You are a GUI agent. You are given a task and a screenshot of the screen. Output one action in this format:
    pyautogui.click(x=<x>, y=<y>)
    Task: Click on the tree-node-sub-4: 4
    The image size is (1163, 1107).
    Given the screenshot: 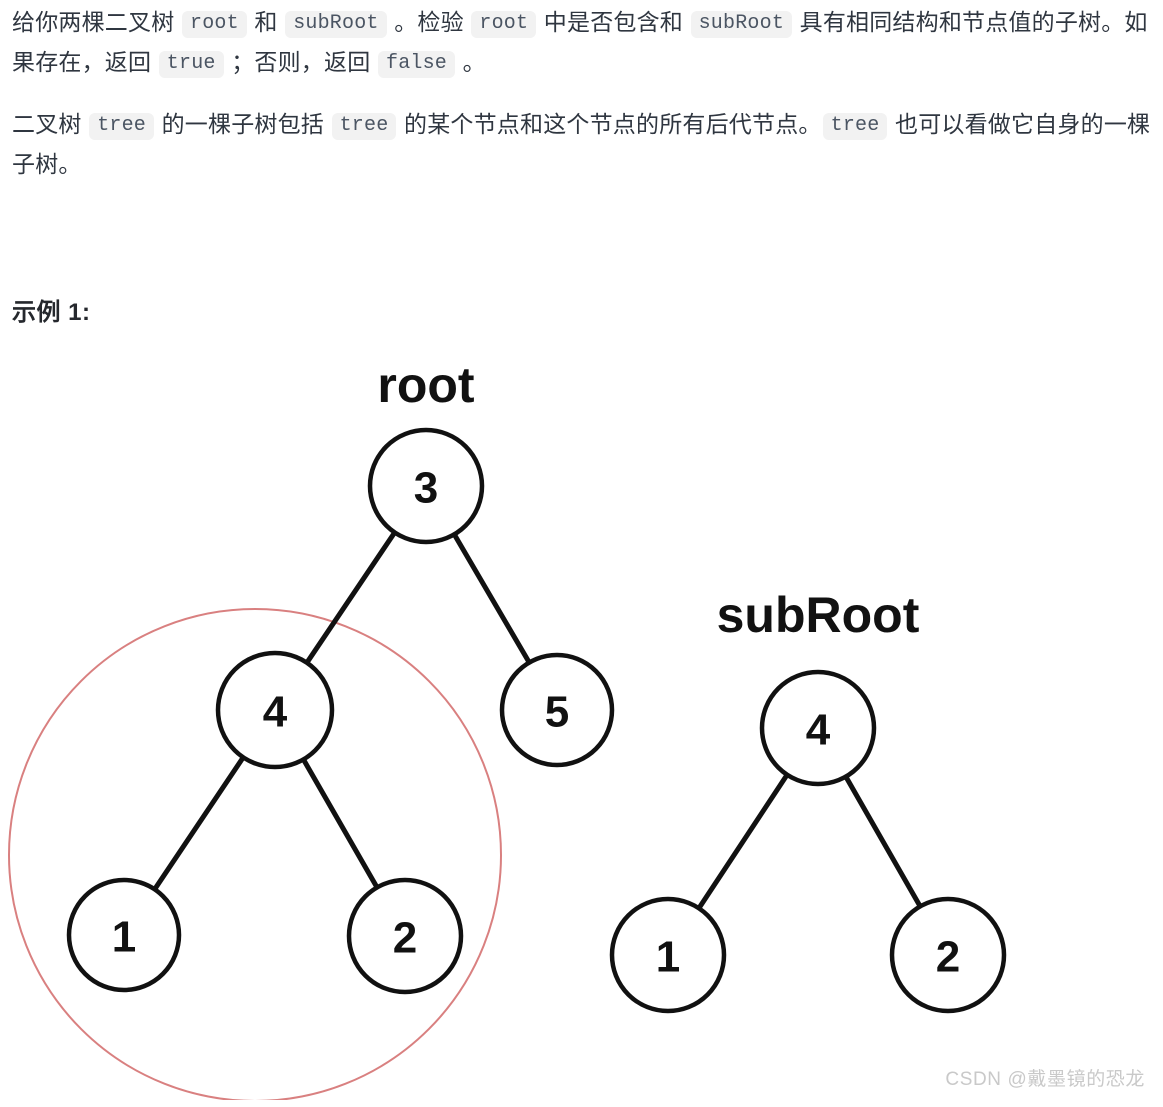 What is the action you would take?
    pyautogui.click(x=818, y=728)
    